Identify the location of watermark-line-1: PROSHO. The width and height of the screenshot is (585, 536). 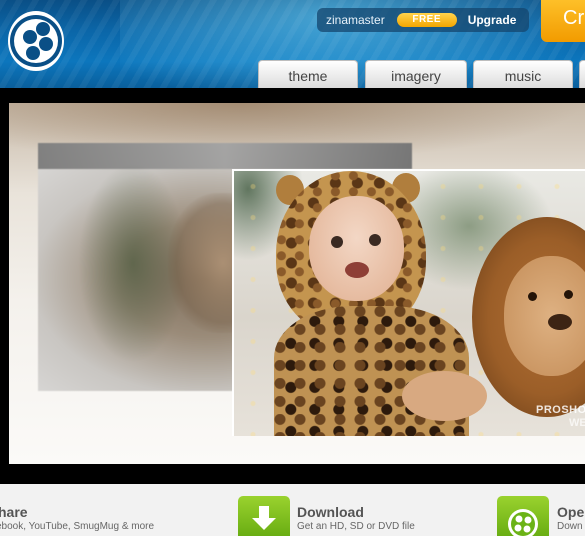
(560, 410).